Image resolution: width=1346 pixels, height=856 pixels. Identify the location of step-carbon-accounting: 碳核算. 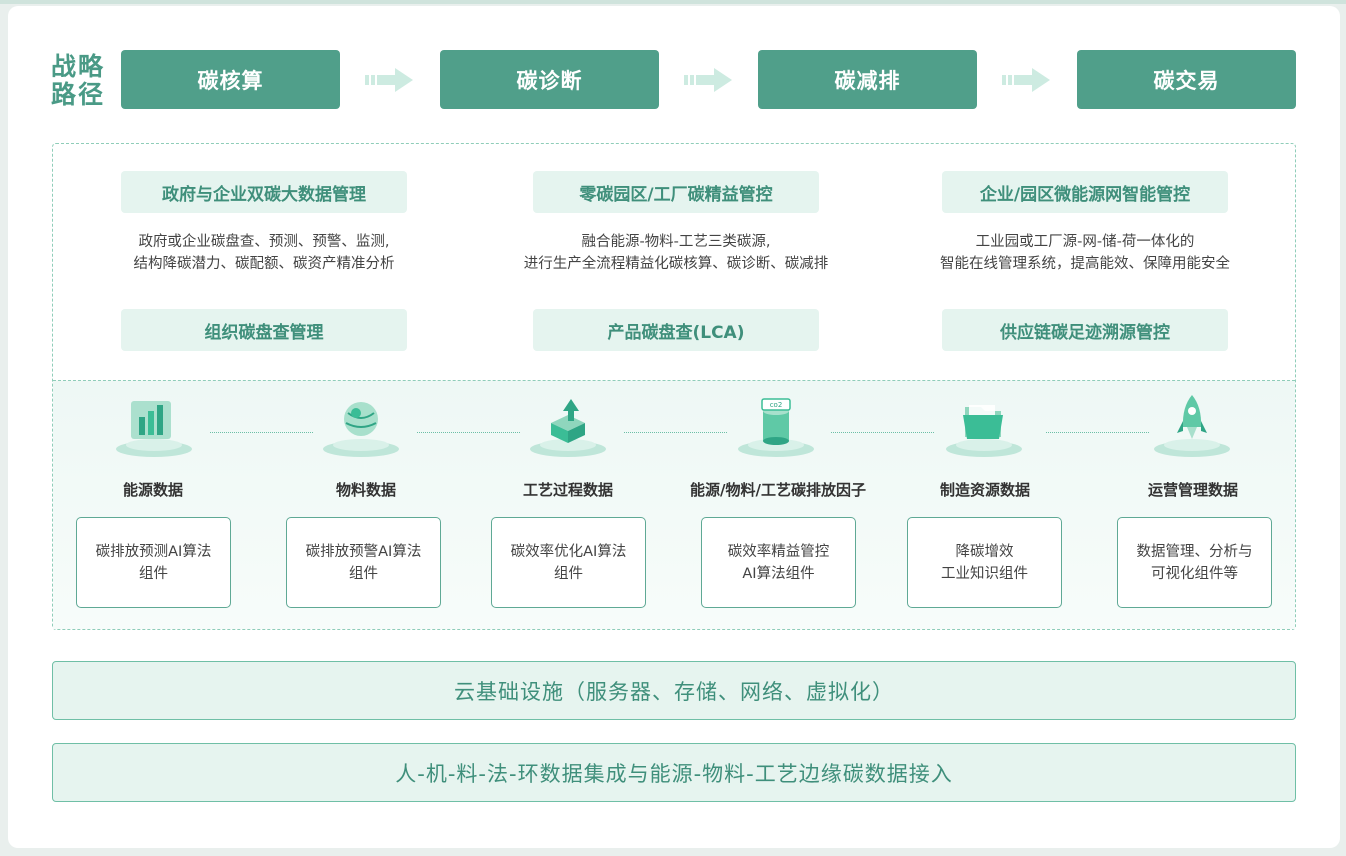
(230, 79).